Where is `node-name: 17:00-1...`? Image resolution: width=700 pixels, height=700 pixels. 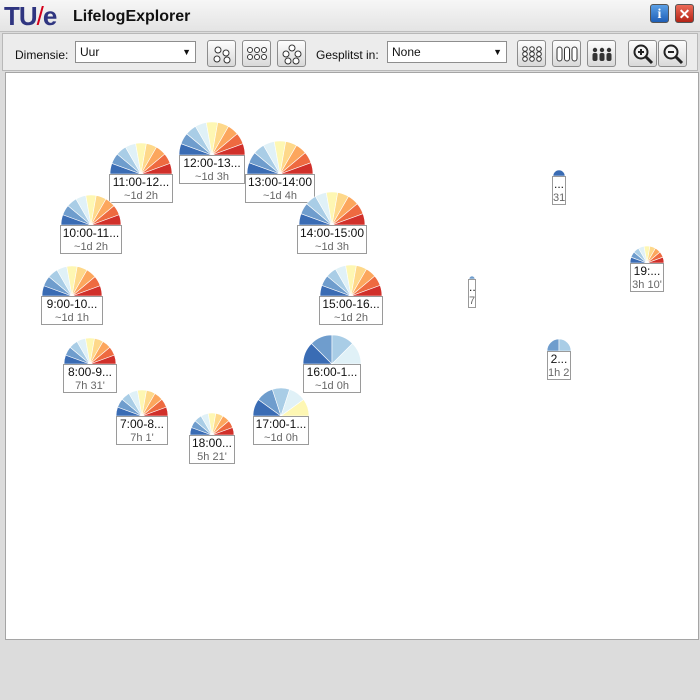 node-name: 17:00-1... is located at coordinates (281, 424).